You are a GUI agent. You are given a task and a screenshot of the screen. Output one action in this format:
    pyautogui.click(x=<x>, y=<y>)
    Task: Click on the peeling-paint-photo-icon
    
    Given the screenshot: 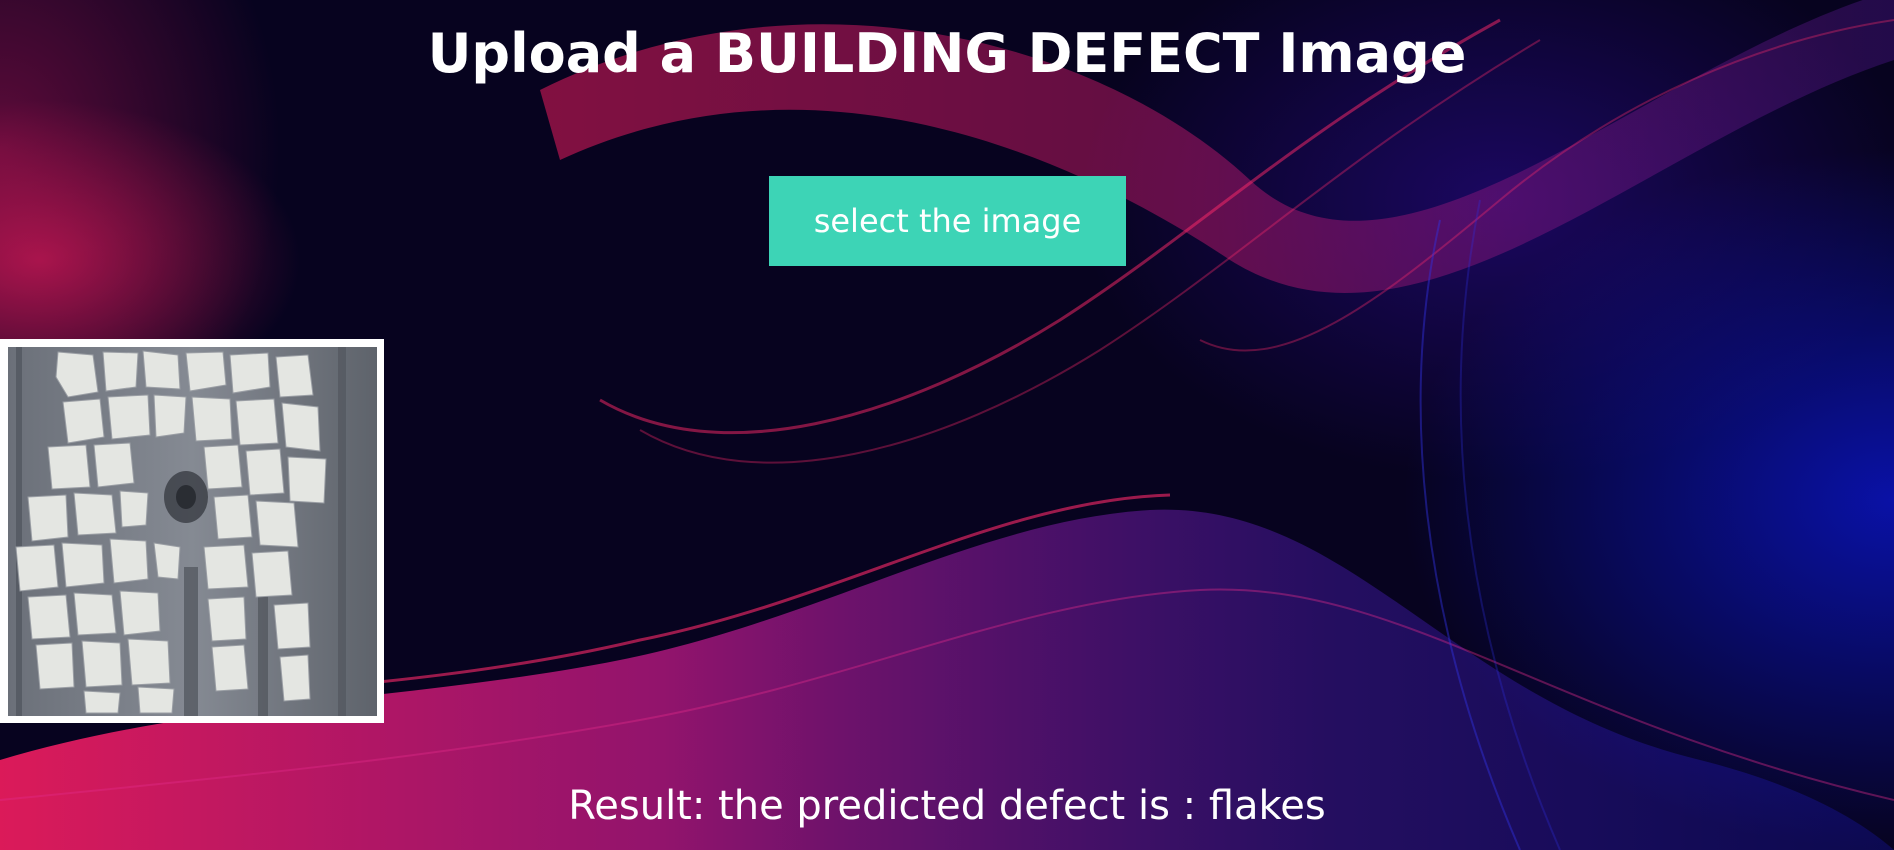 What is the action you would take?
    pyautogui.click(x=192, y=531)
    